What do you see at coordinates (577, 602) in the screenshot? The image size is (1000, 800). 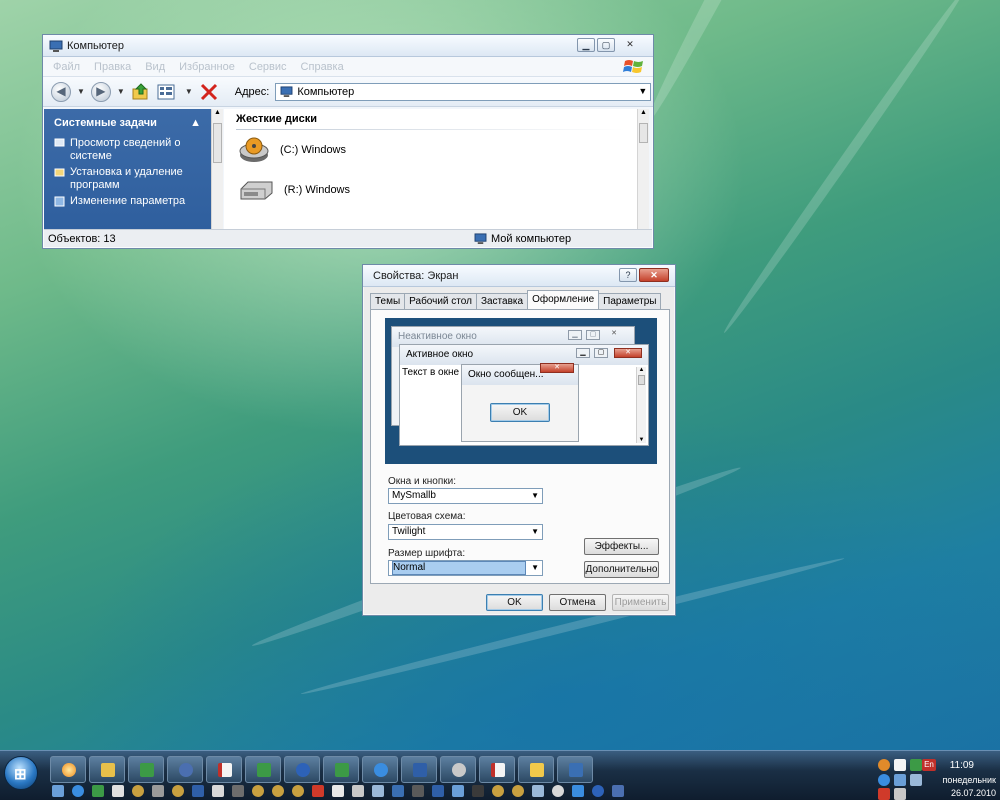 I see `cancel-button: Отмена` at bounding box center [577, 602].